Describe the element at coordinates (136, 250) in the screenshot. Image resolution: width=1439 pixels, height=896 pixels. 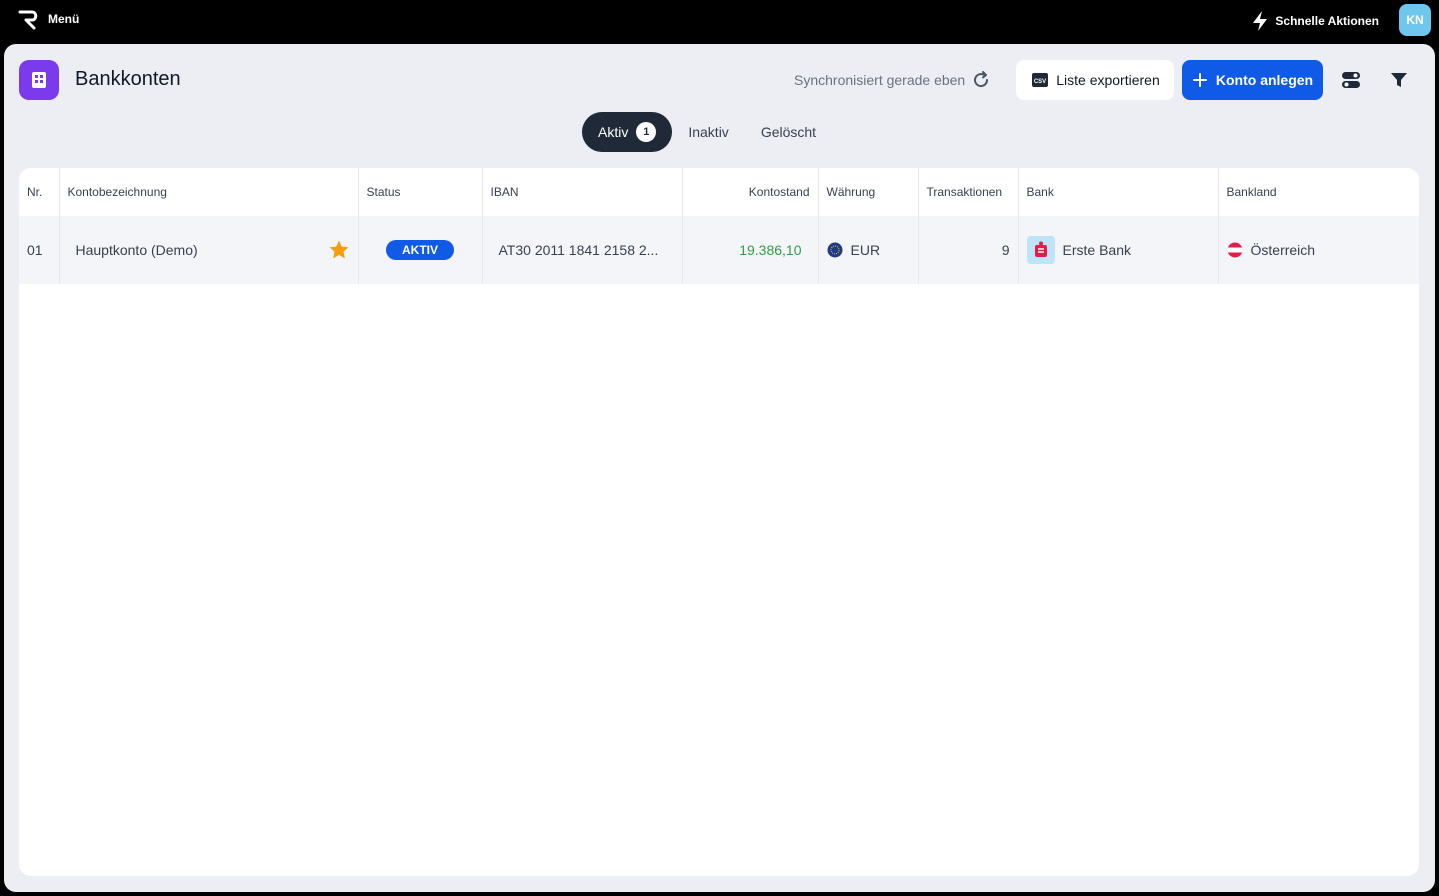
I see `account-name: Hauptkonto (Demo)` at that location.